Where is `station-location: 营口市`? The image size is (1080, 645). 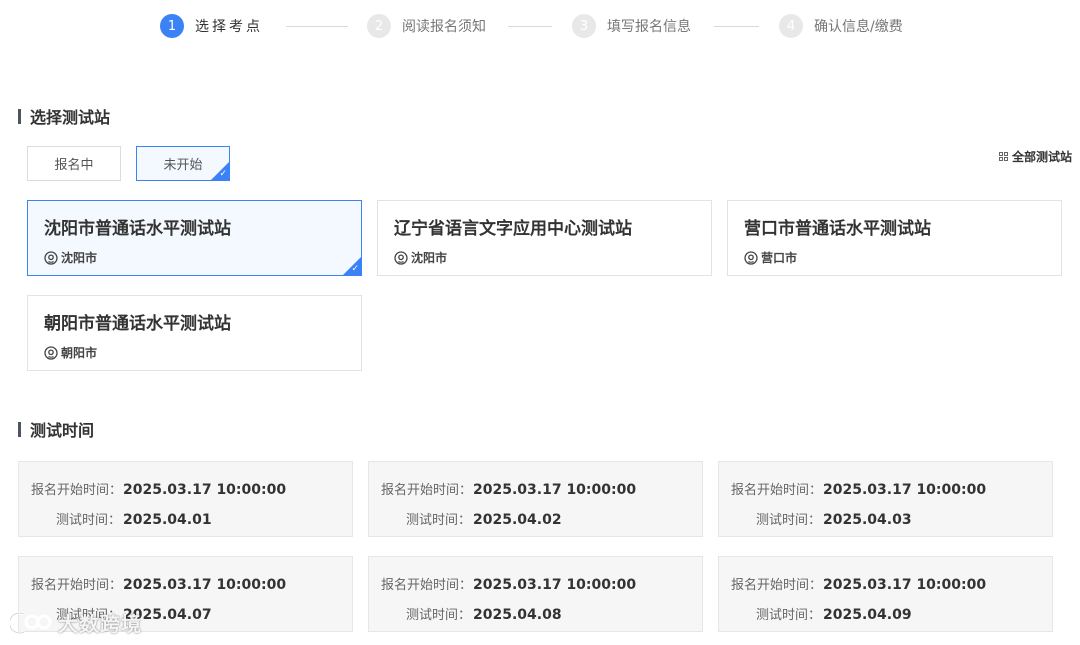 station-location: 营口市 is located at coordinates (770, 257).